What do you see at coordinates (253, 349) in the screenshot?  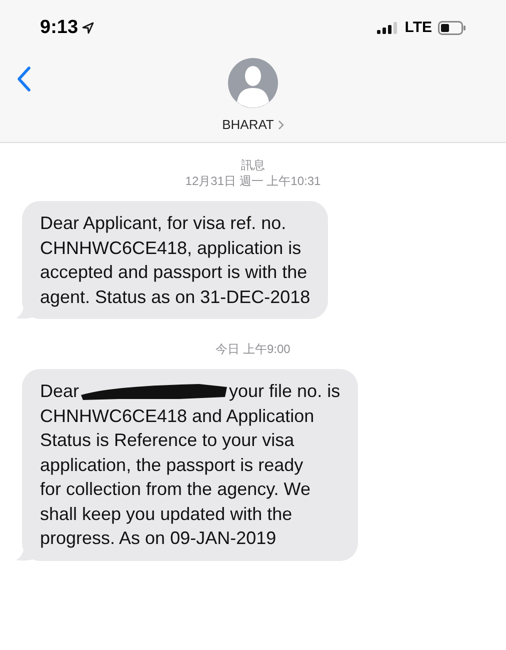 I see `message-timestamp: 今日 上午9:00` at bounding box center [253, 349].